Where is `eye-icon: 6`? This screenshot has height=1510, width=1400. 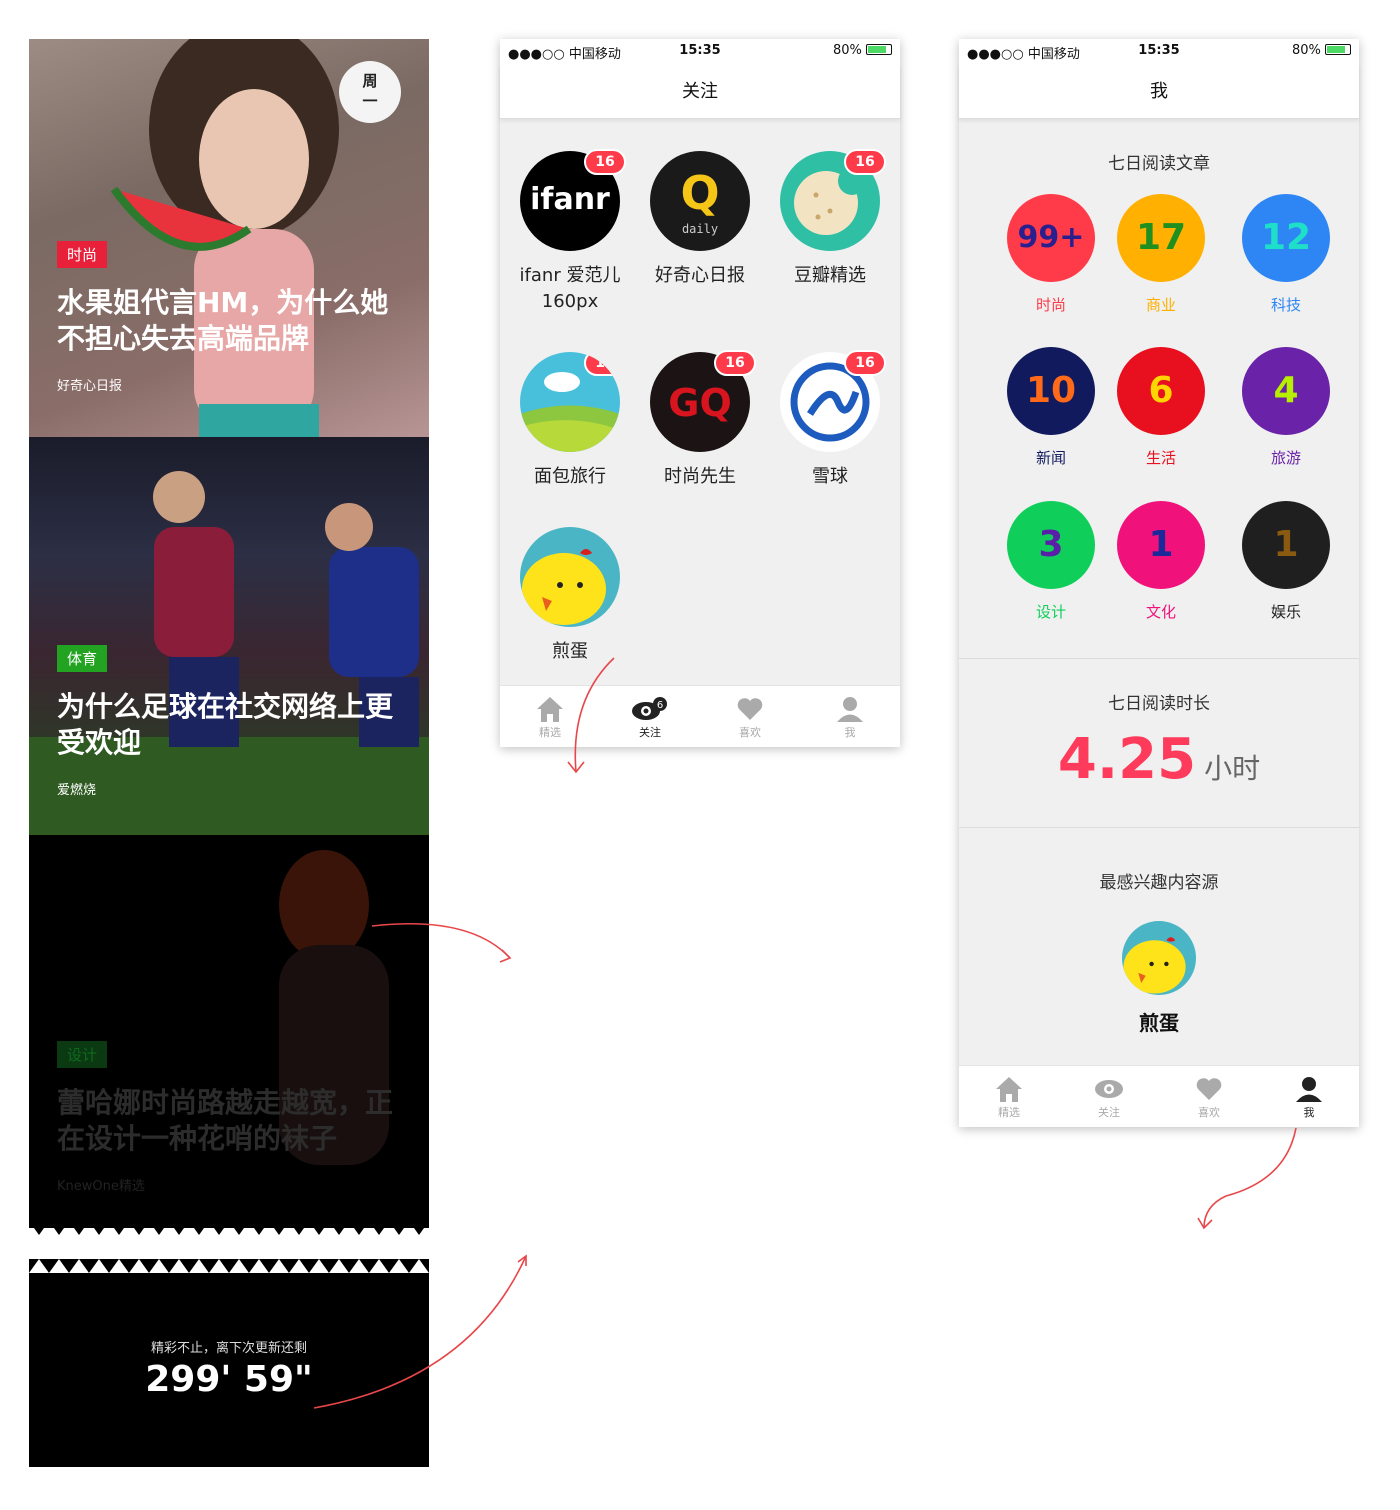 eye-icon: 6 is located at coordinates (650, 709).